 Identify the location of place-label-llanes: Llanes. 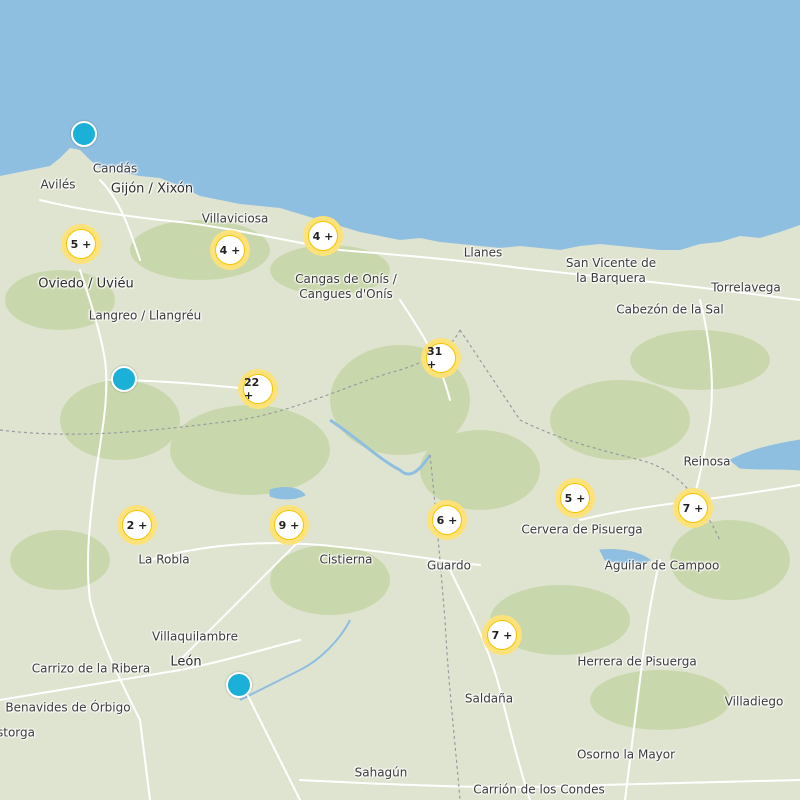
(483, 252).